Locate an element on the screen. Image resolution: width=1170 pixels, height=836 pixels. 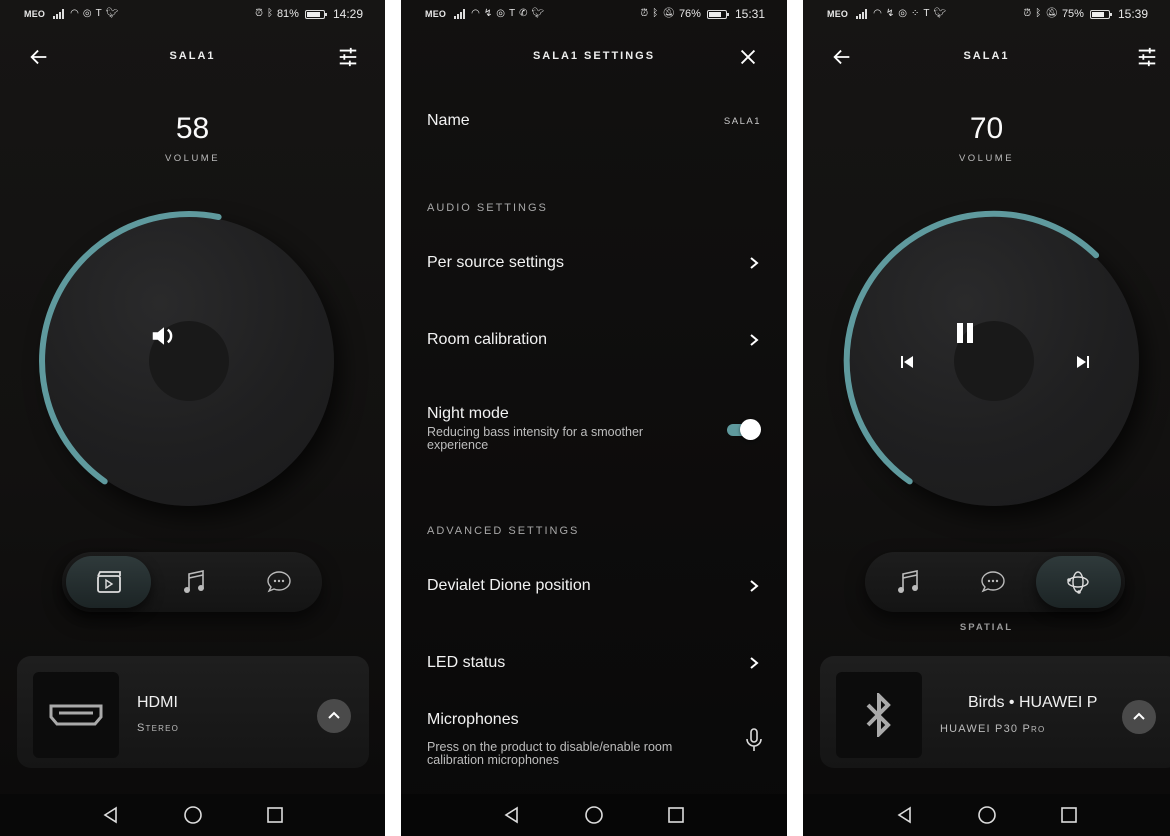
status-bar: MEO ◠ ↯ ◎ T ✆ 🐦︎ ⏰︎ ᛒ 🔕︎ 76% 15:31 is located at coordinates (594, 14).